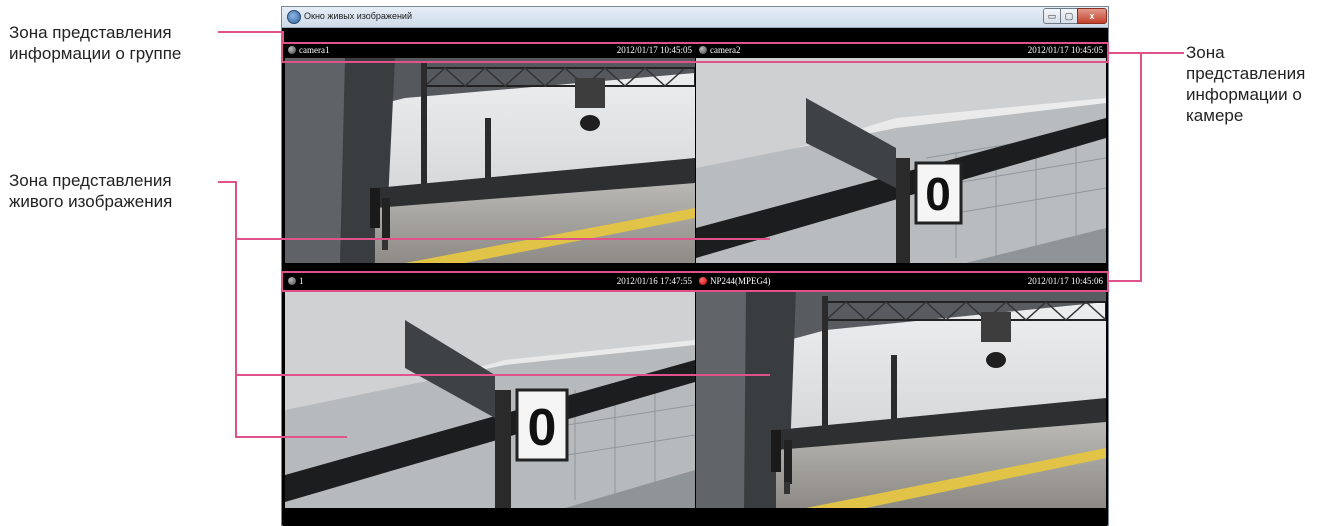  I want to click on live-image-tile-3: 0, so click(490, 399).